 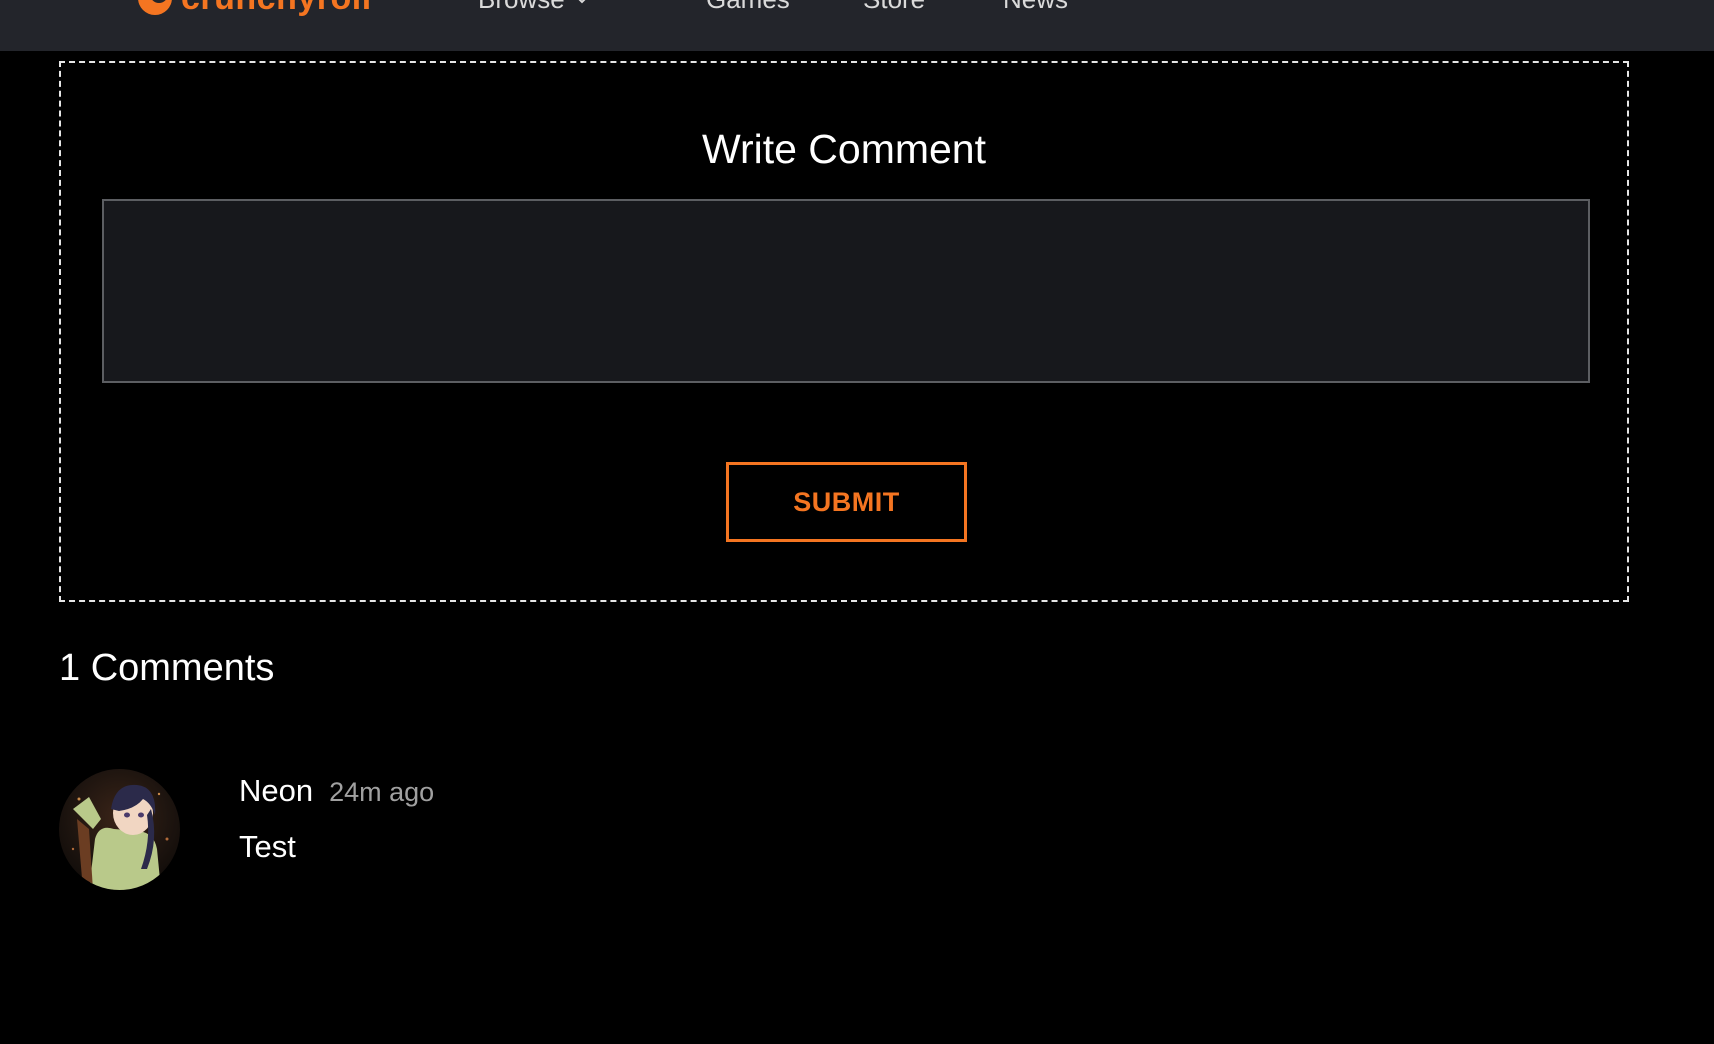 I want to click on crunchyroll-logo: crunchyroll, so click(x=254, y=8).